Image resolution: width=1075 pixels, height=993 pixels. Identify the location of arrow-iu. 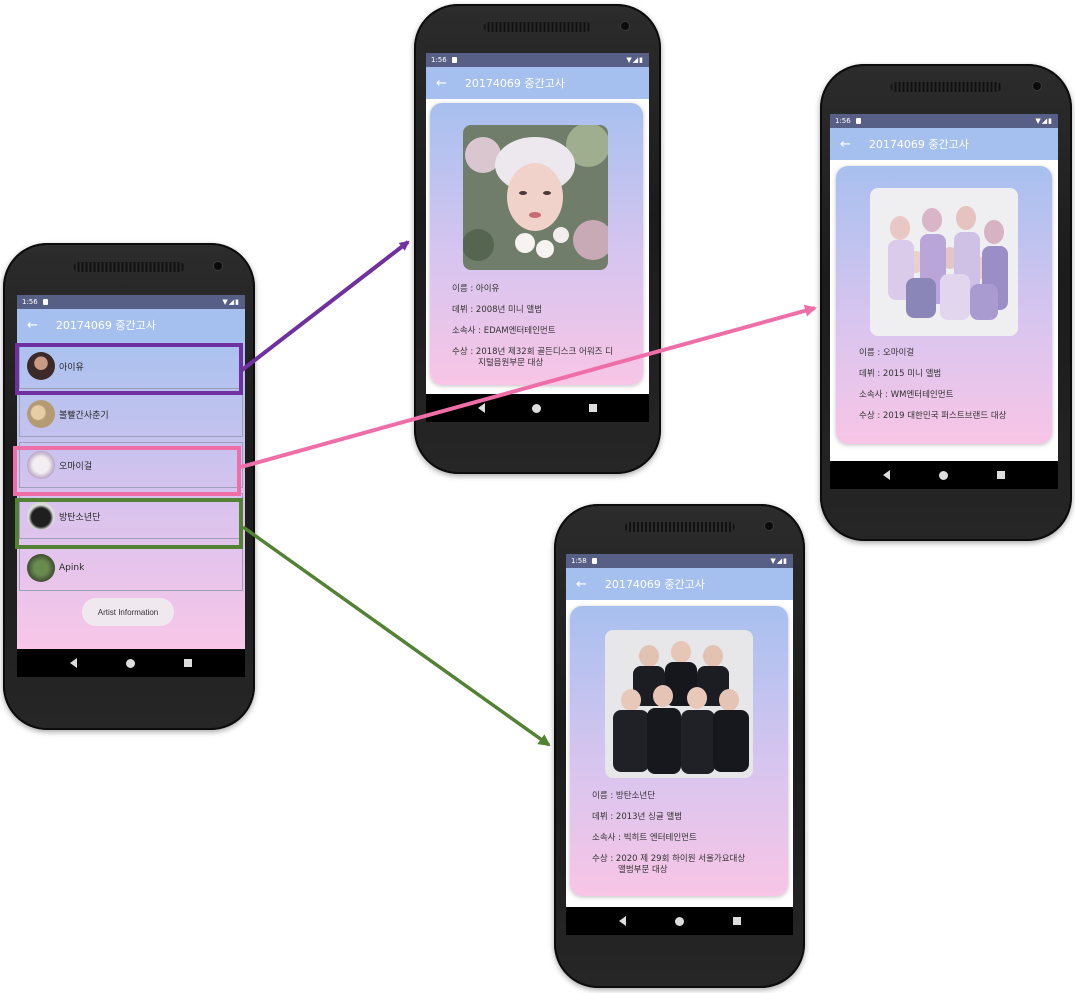
(325, 306).